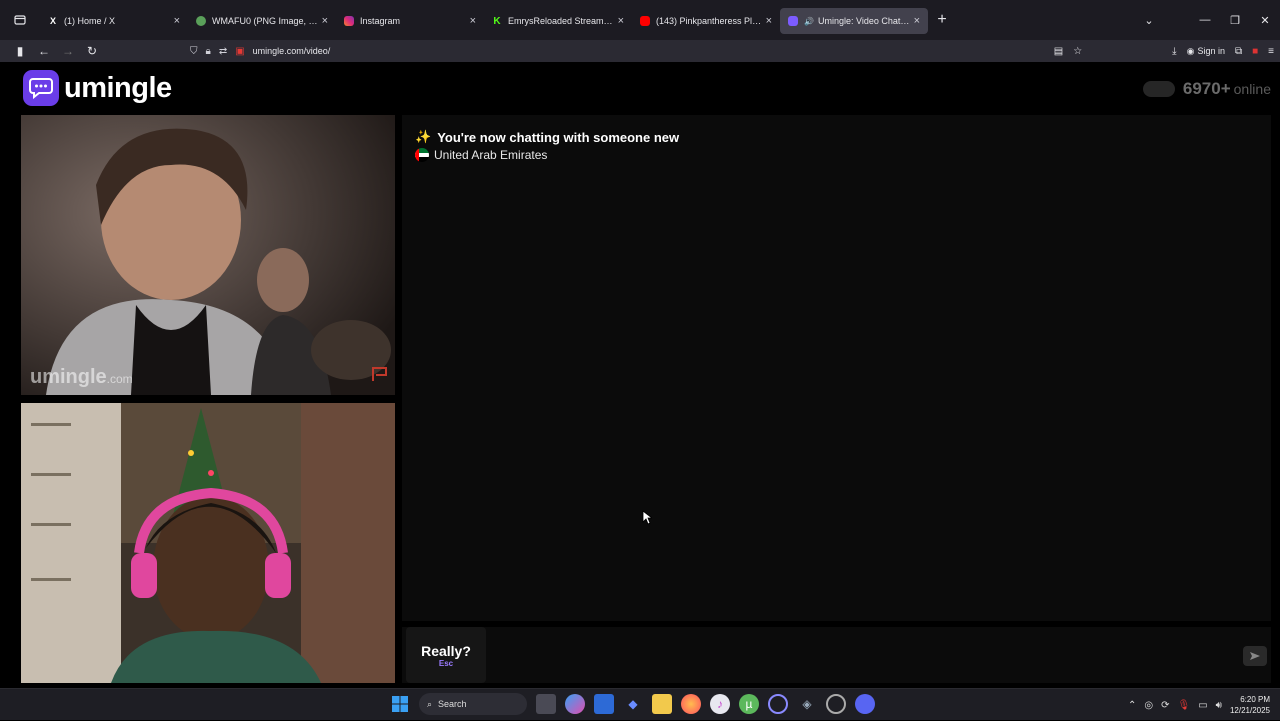 This screenshot has height=721, width=1280. I want to click on app-diamond-icon: ◆, so click(633, 704).